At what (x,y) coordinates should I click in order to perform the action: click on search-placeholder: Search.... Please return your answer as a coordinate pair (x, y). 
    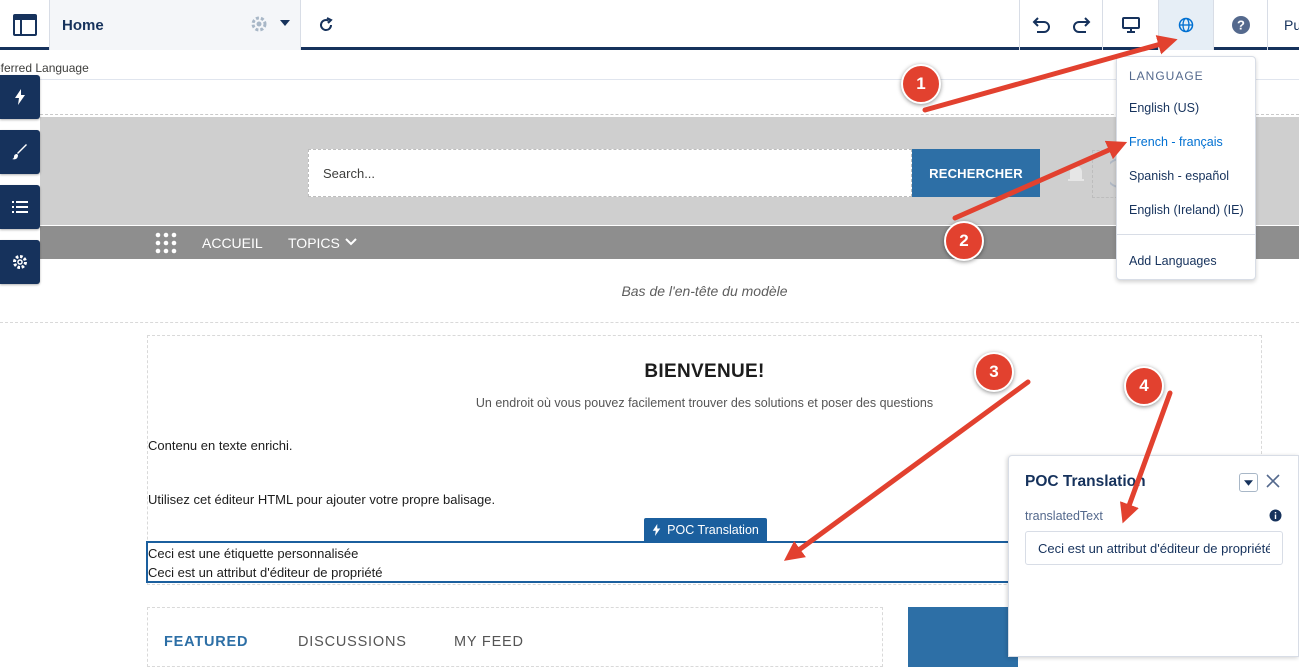
    Looking at the image, I should click on (349, 173).